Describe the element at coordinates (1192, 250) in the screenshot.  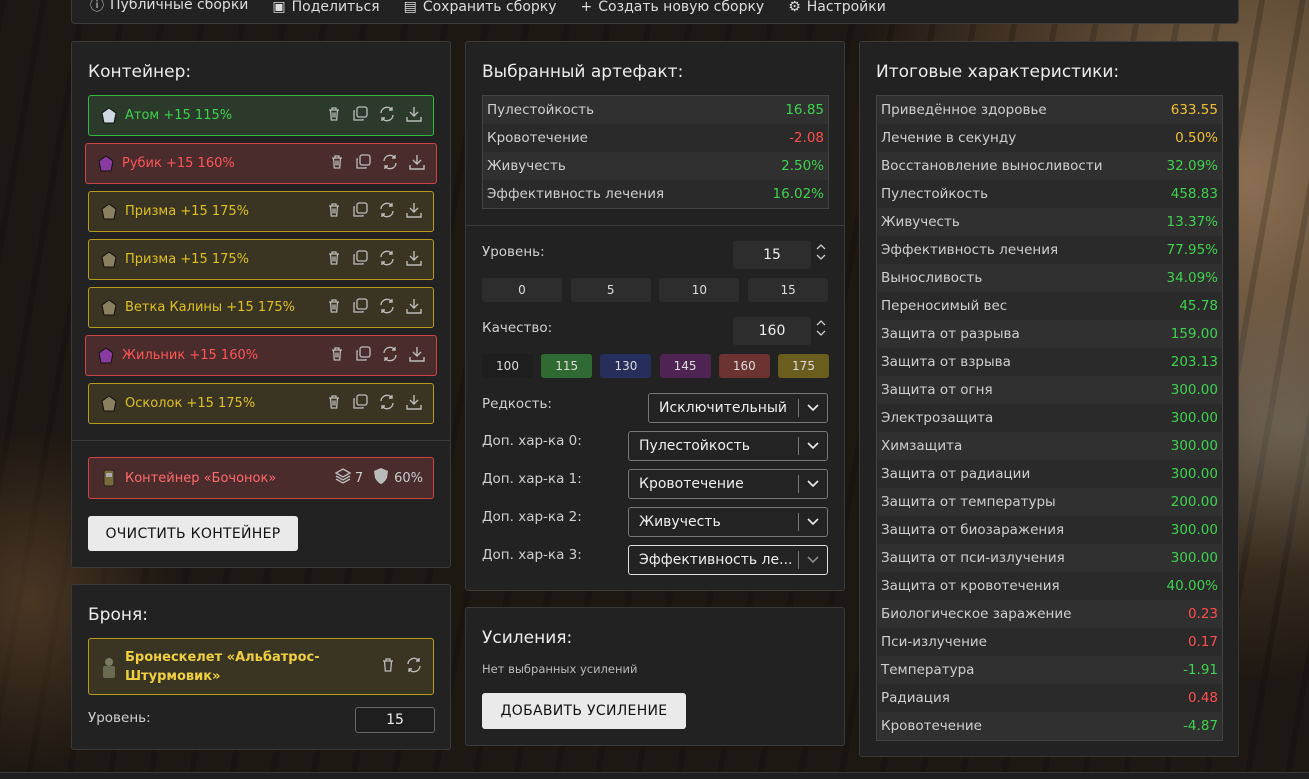
I see `stat-value: 77.95%` at that location.